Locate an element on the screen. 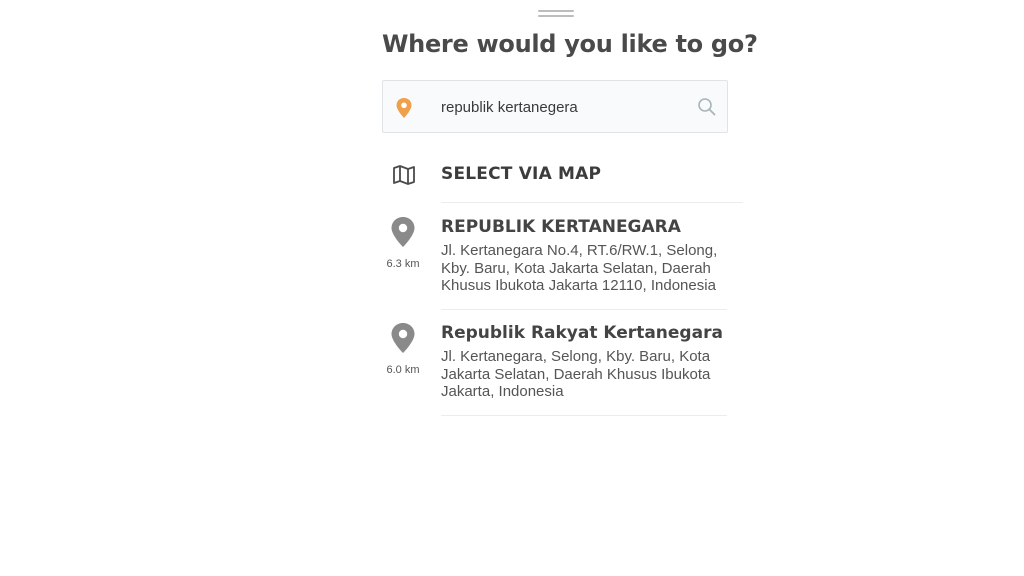  select-via-map-label: SELECT VIA MAP is located at coordinates (521, 174).